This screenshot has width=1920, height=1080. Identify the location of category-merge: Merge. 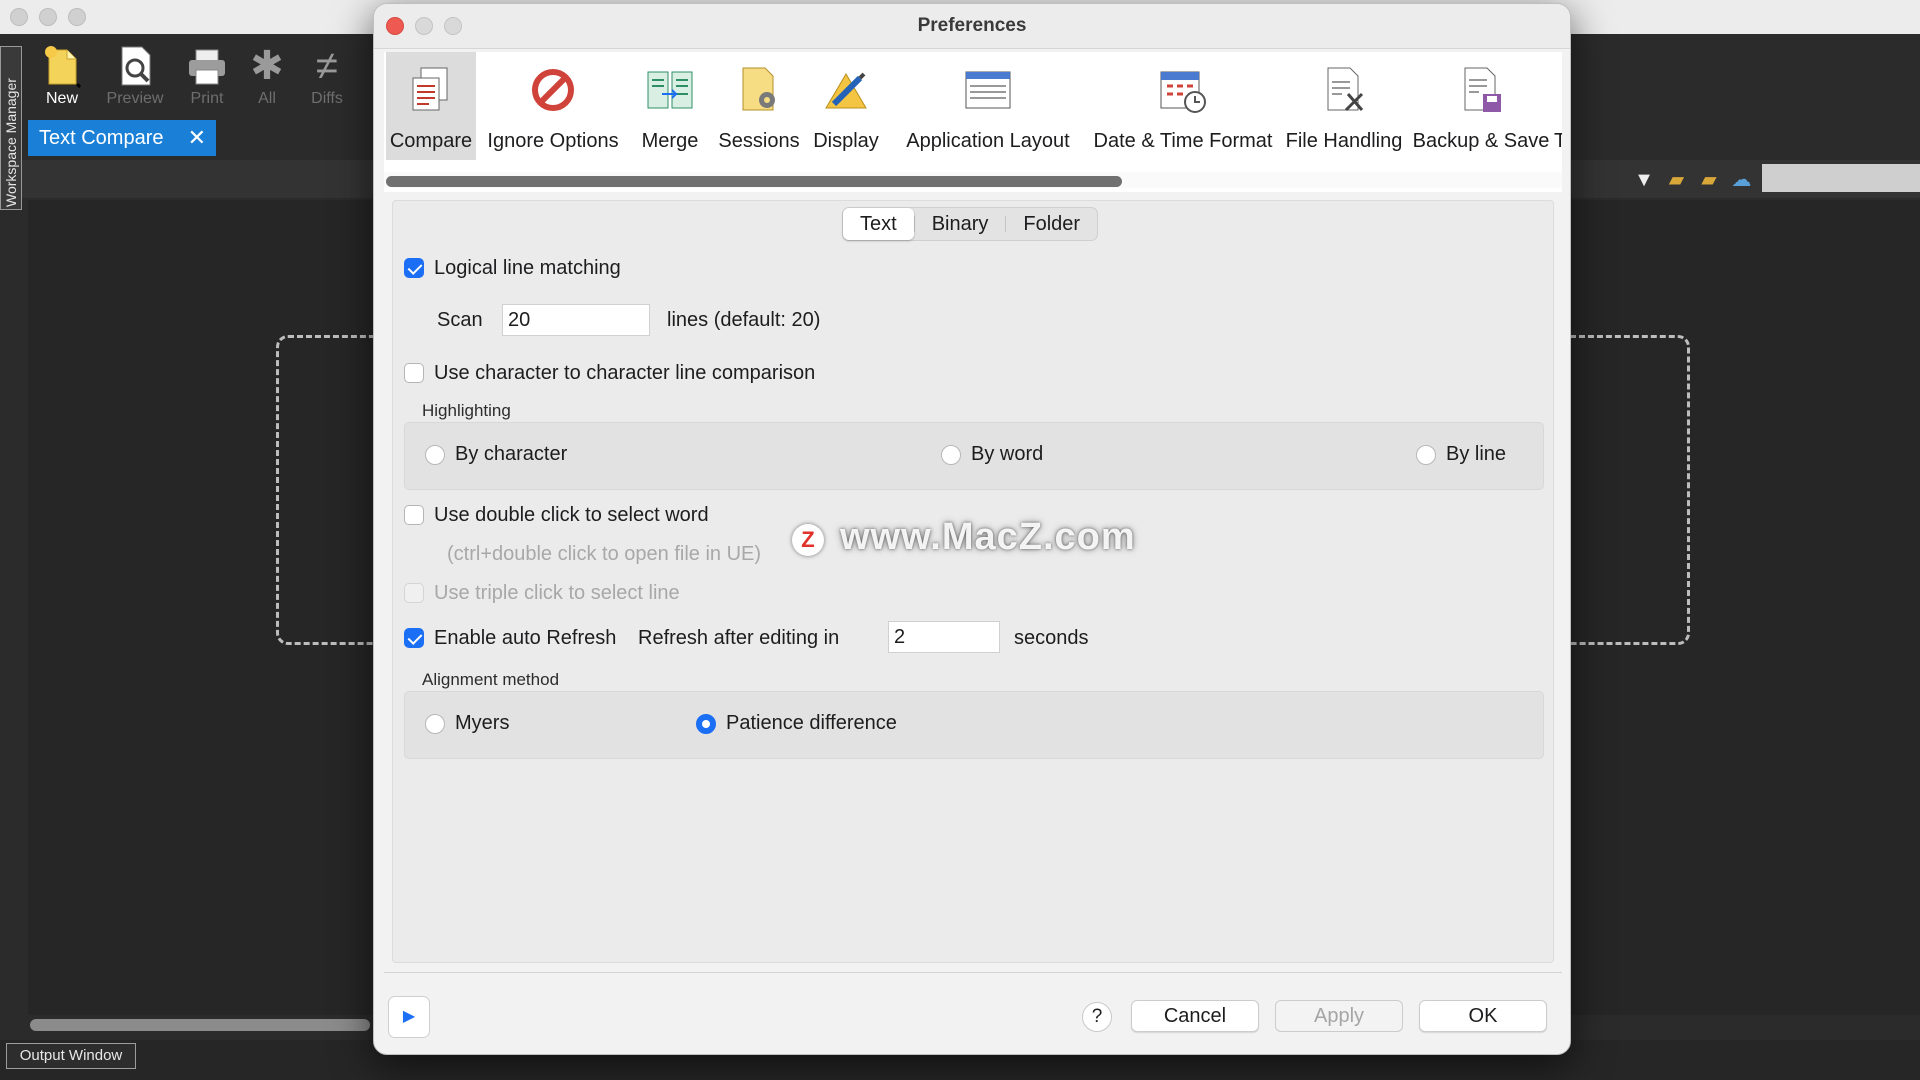
(670, 106).